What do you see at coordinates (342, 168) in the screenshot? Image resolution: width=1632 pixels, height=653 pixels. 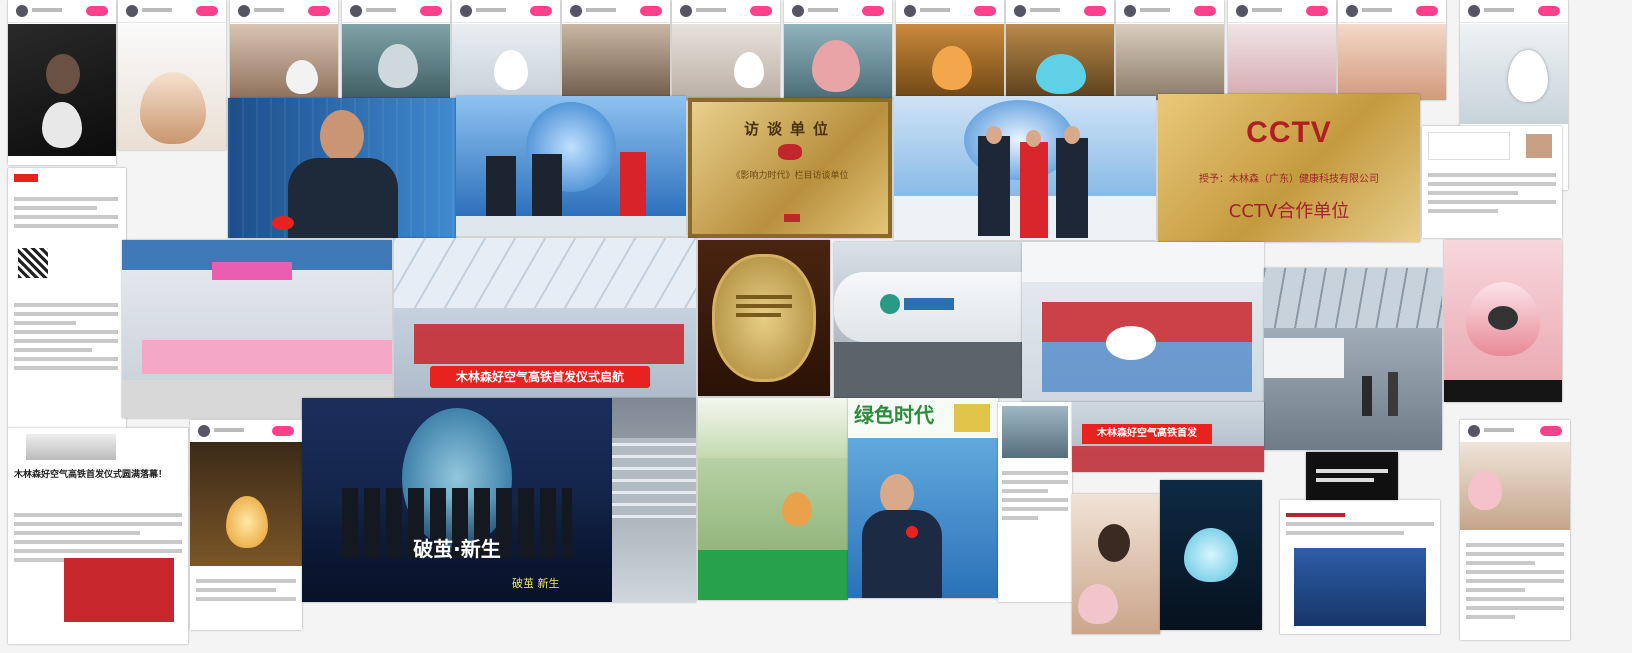 I see `tv-interview-photo` at bounding box center [342, 168].